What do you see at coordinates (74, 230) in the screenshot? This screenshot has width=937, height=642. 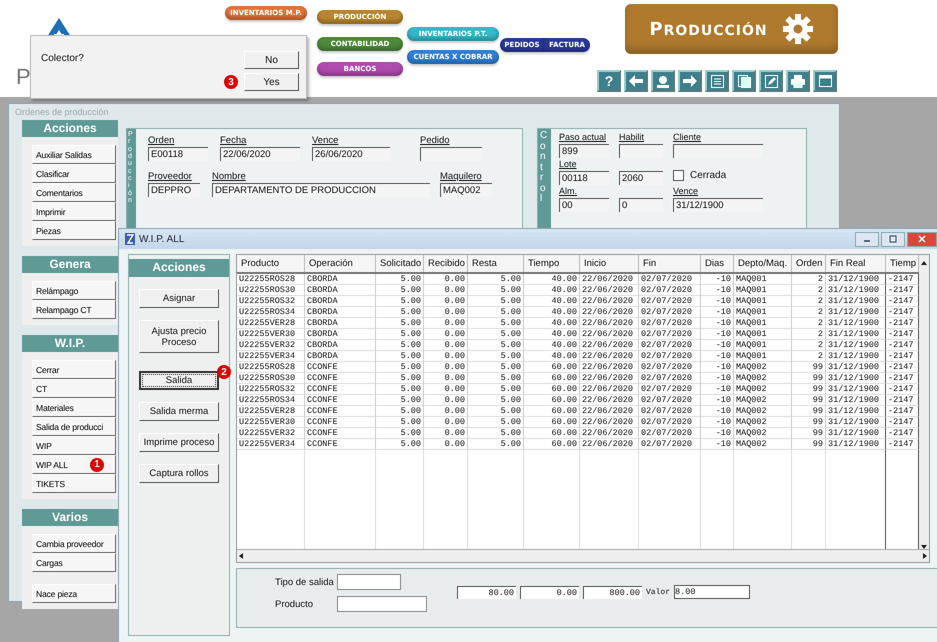 I see `sidebar-button: Piezas` at bounding box center [74, 230].